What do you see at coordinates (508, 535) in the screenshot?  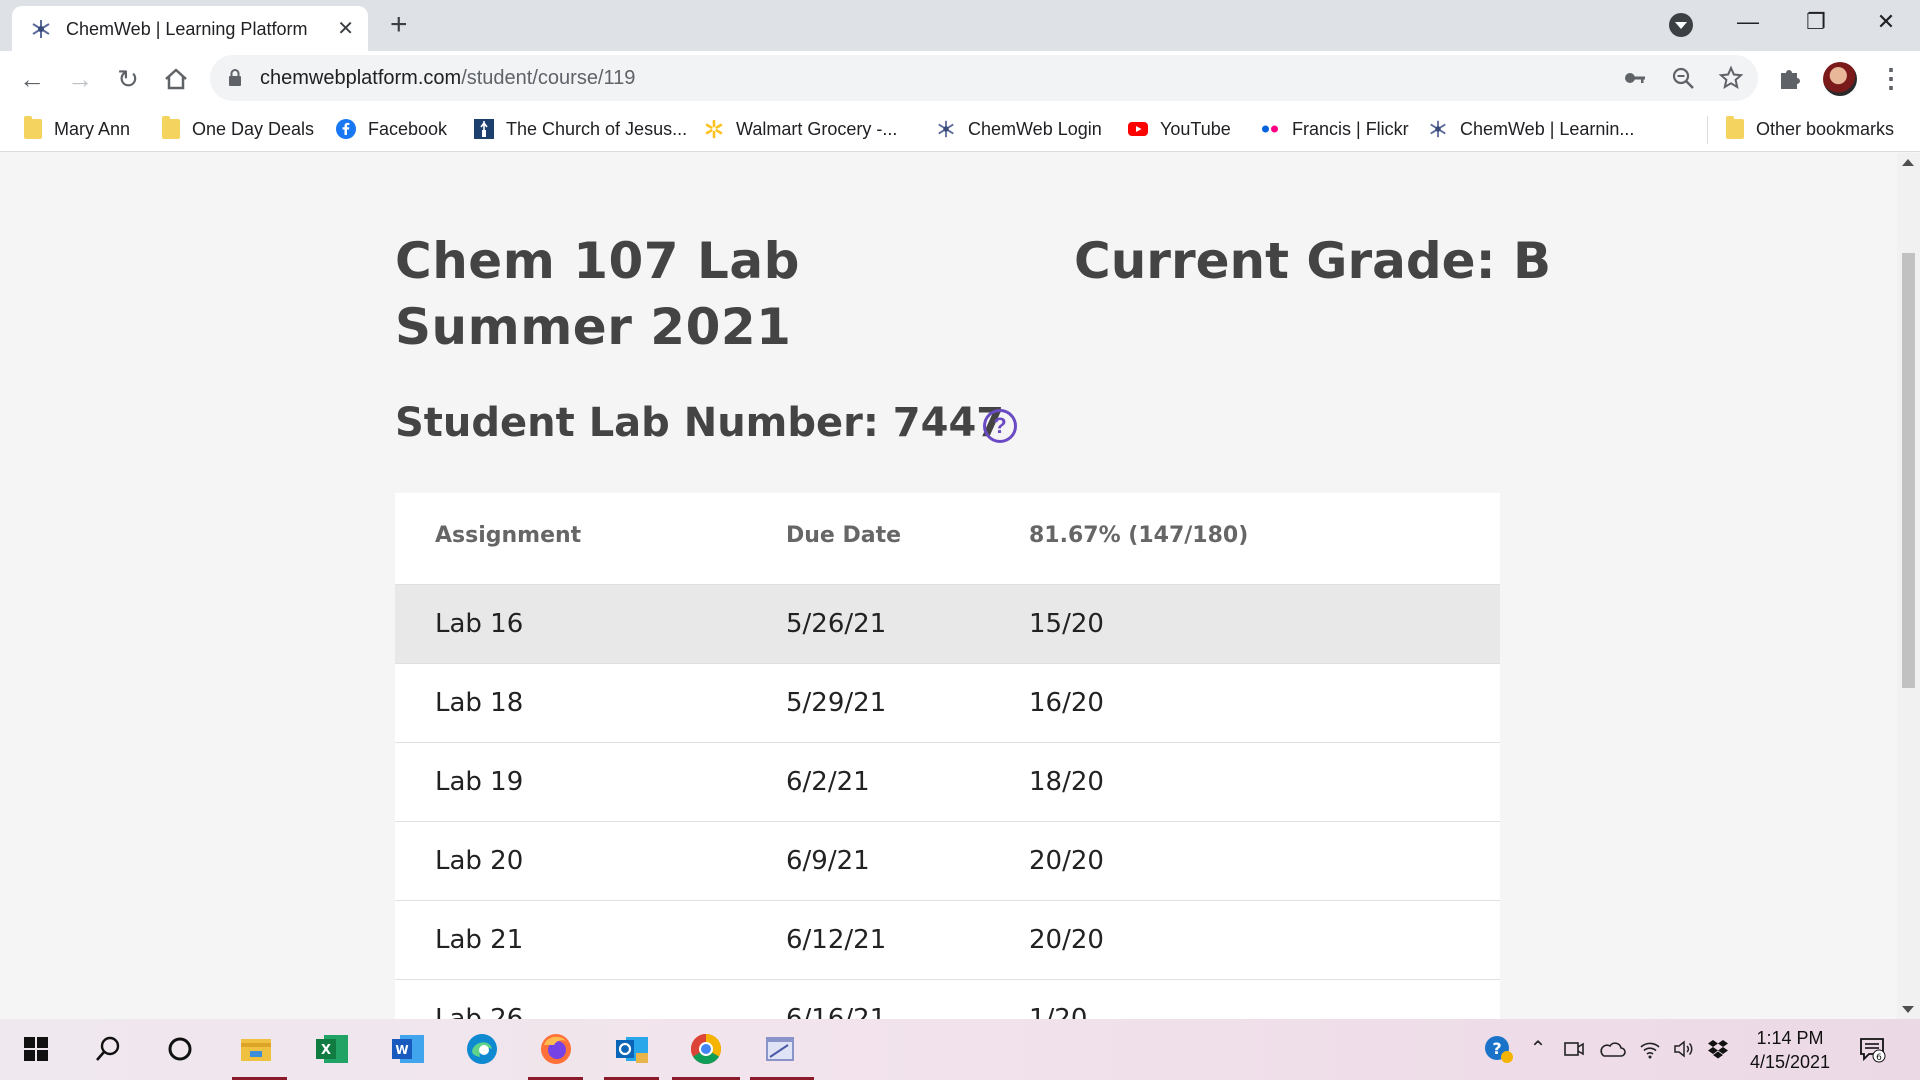 I see `header-assignment: Assignment` at bounding box center [508, 535].